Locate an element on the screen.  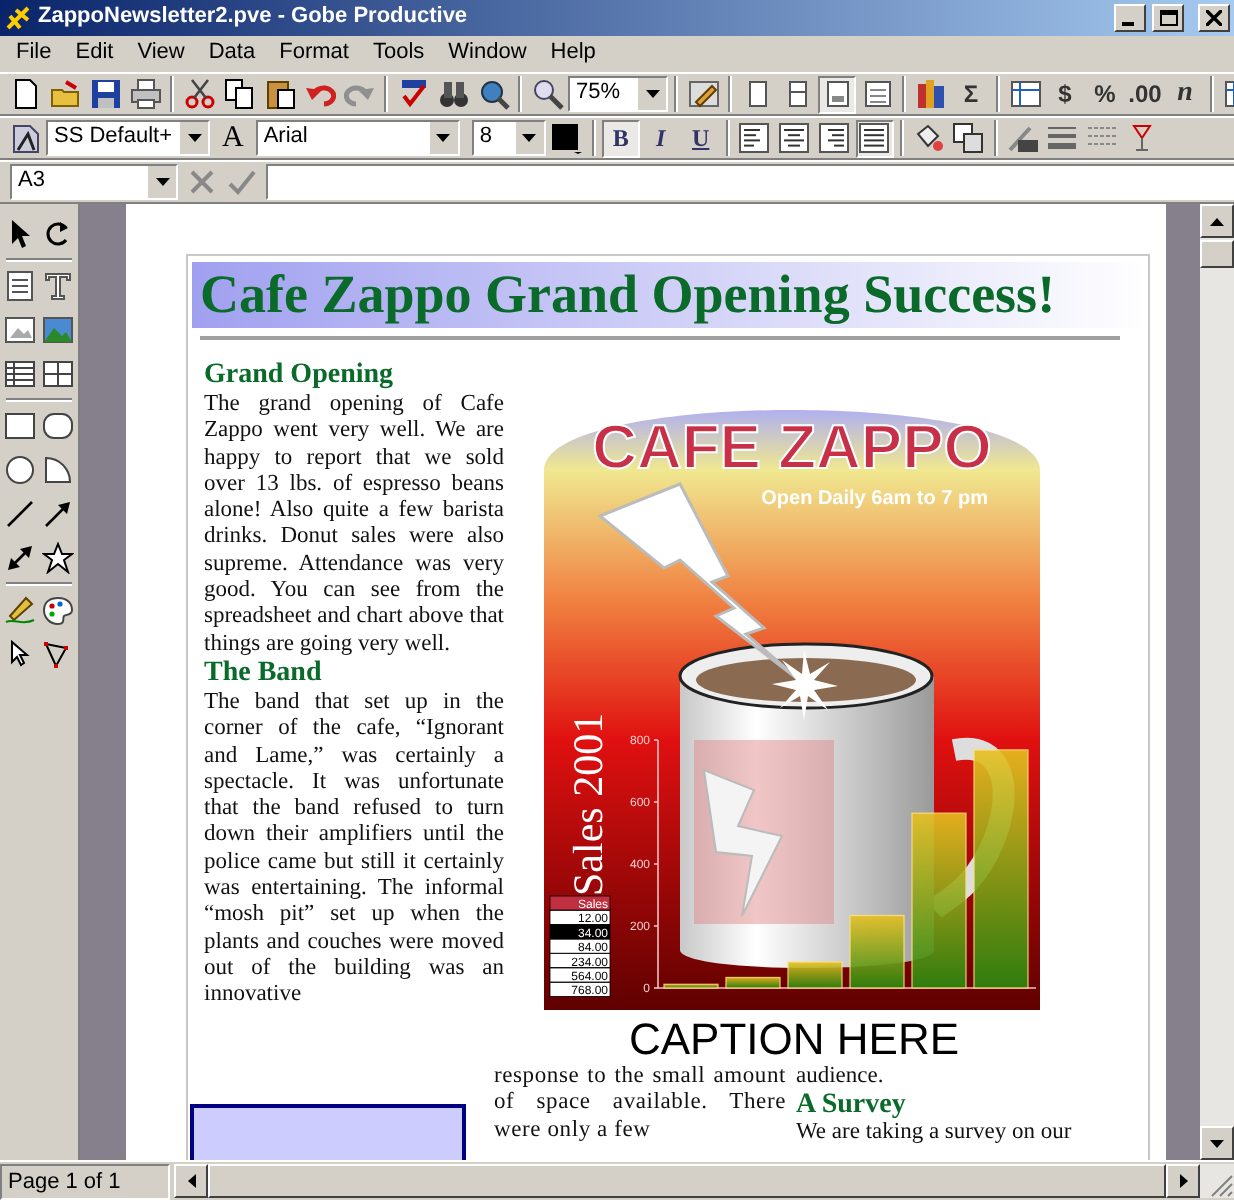
landscape-icon is located at coordinates (58, 330).